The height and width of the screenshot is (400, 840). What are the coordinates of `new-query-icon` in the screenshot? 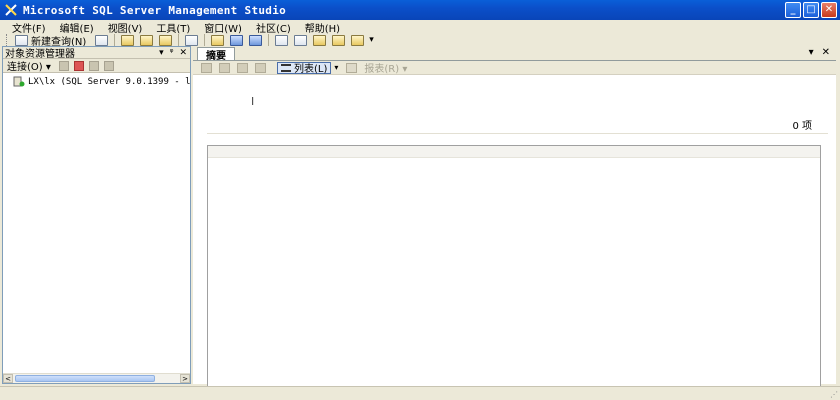 It's located at (21, 40).